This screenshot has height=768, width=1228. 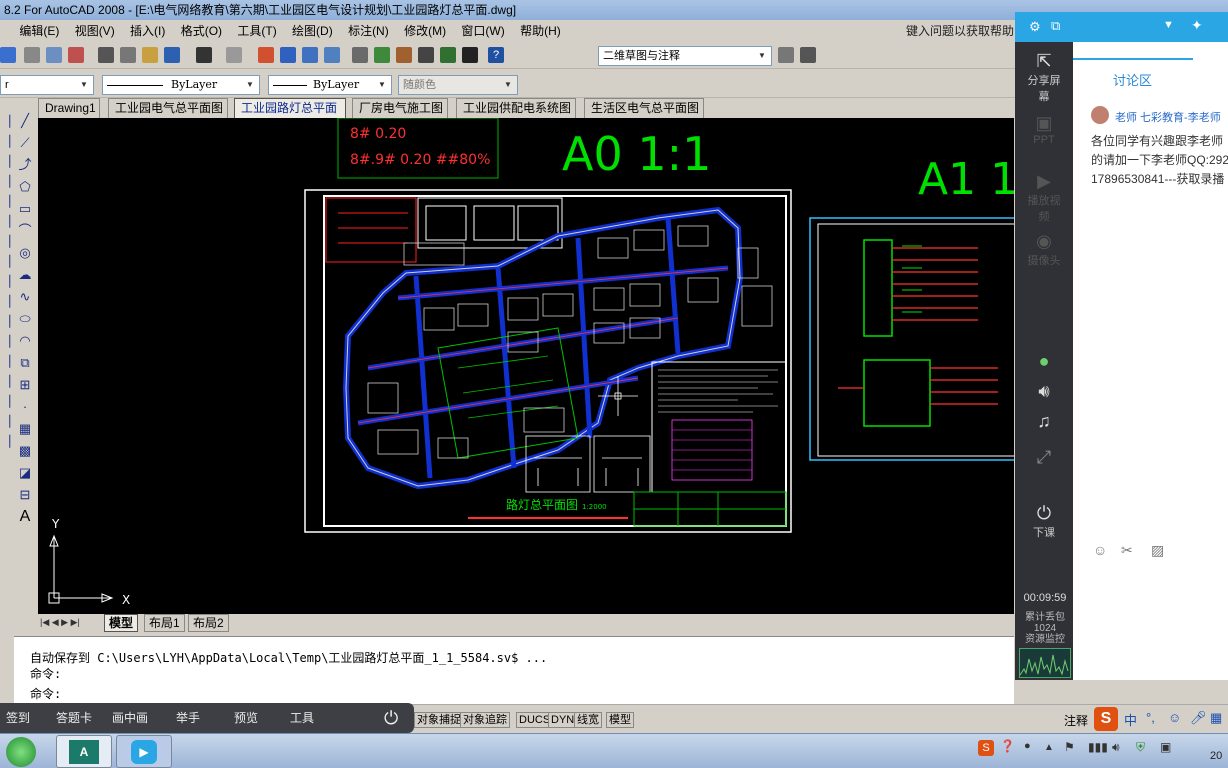 What do you see at coordinates (330, 85) in the screenshot?
I see `lineweight-select: ByLayer ▼` at bounding box center [330, 85].